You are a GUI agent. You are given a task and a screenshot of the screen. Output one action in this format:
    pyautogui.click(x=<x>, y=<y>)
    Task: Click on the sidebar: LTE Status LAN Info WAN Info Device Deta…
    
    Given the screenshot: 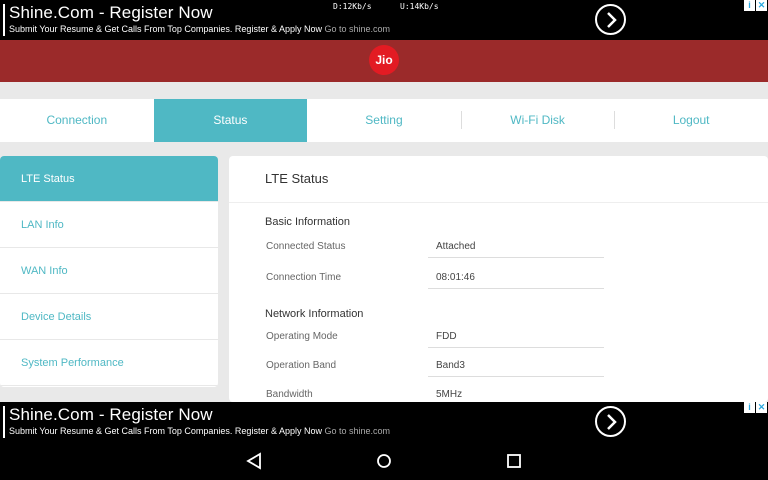 What is the action you would take?
    pyautogui.click(x=109, y=271)
    